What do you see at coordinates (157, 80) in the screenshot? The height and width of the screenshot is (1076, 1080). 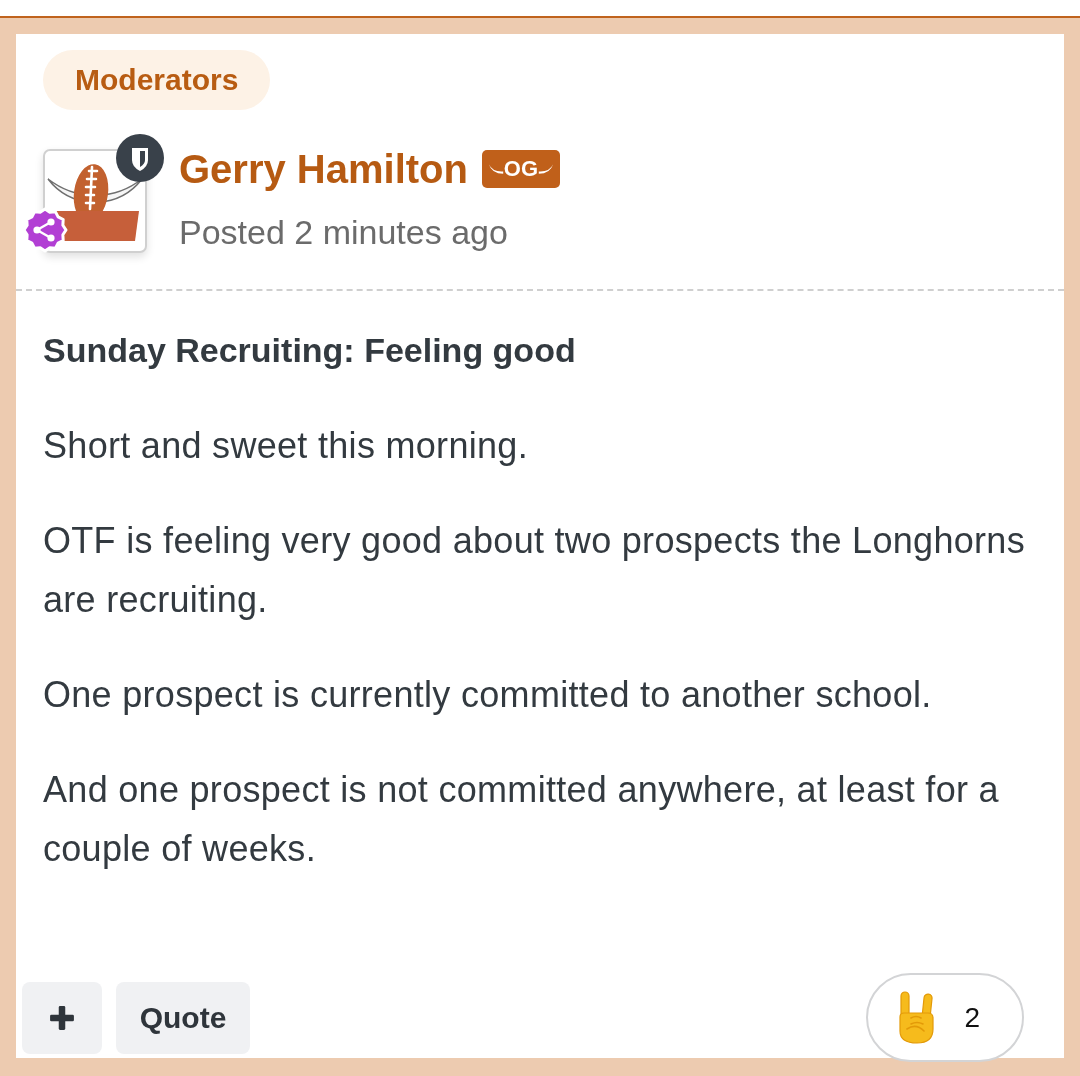 I see `group-label: Moderators` at bounding box center [157, 80].